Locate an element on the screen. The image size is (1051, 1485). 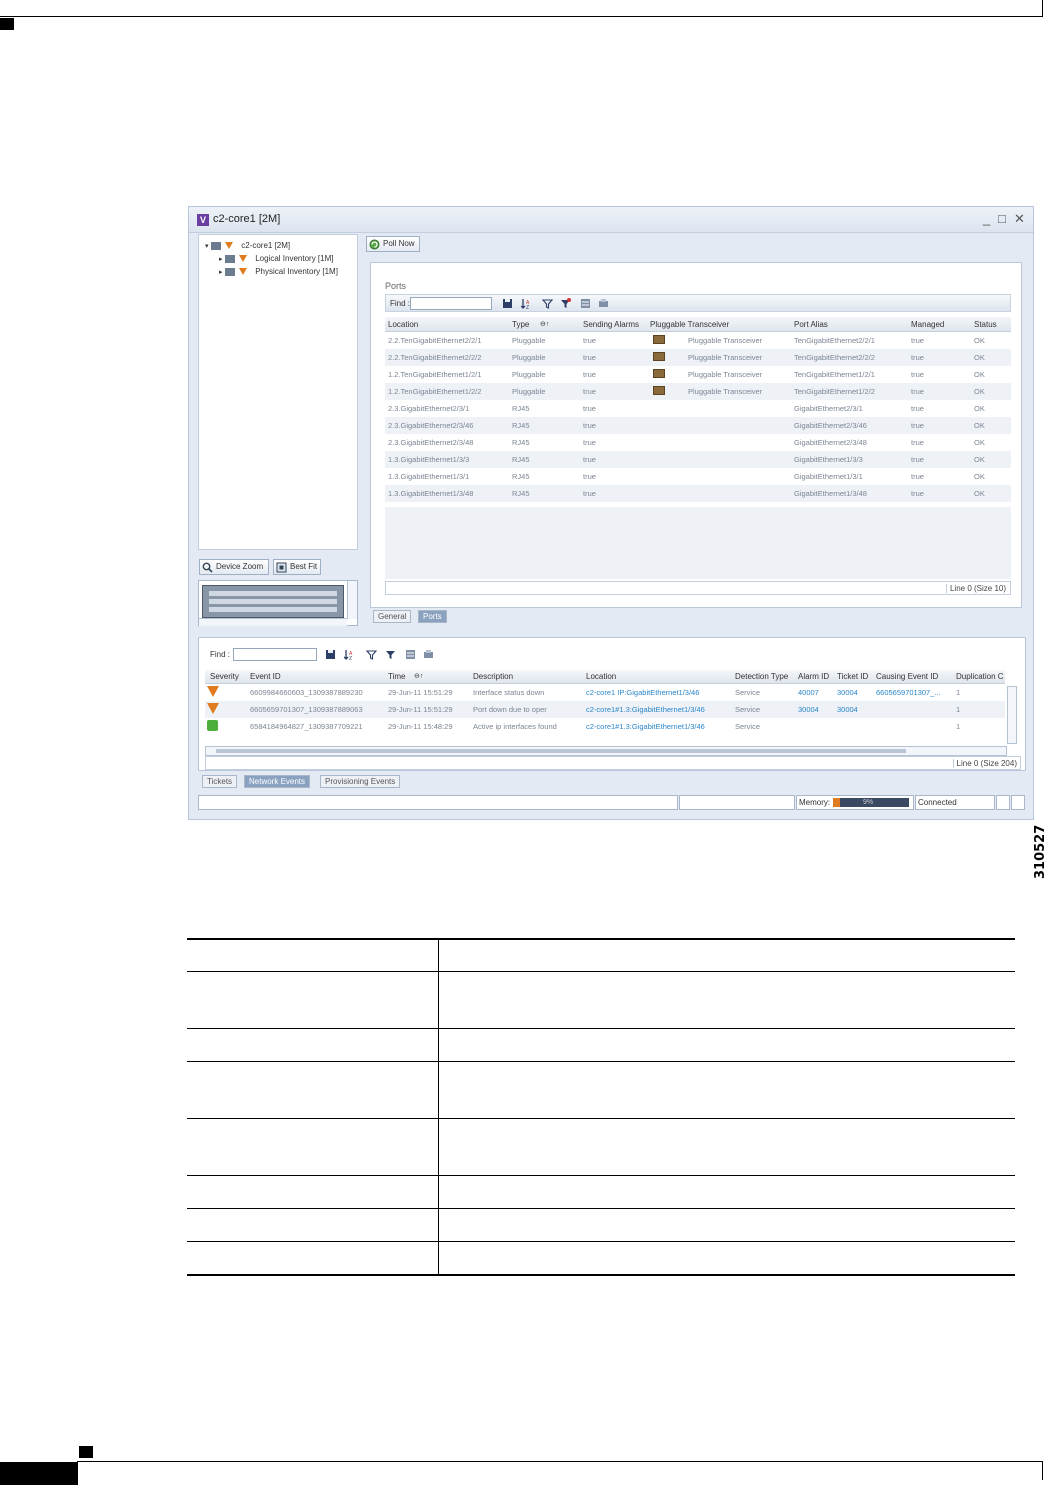
fit-icon is located at coordinates (281, 567).